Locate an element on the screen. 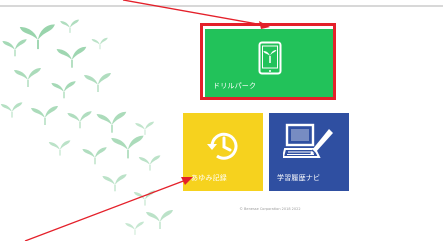  history-tile: あゆみ記録 is located at coordinates (223, 152).